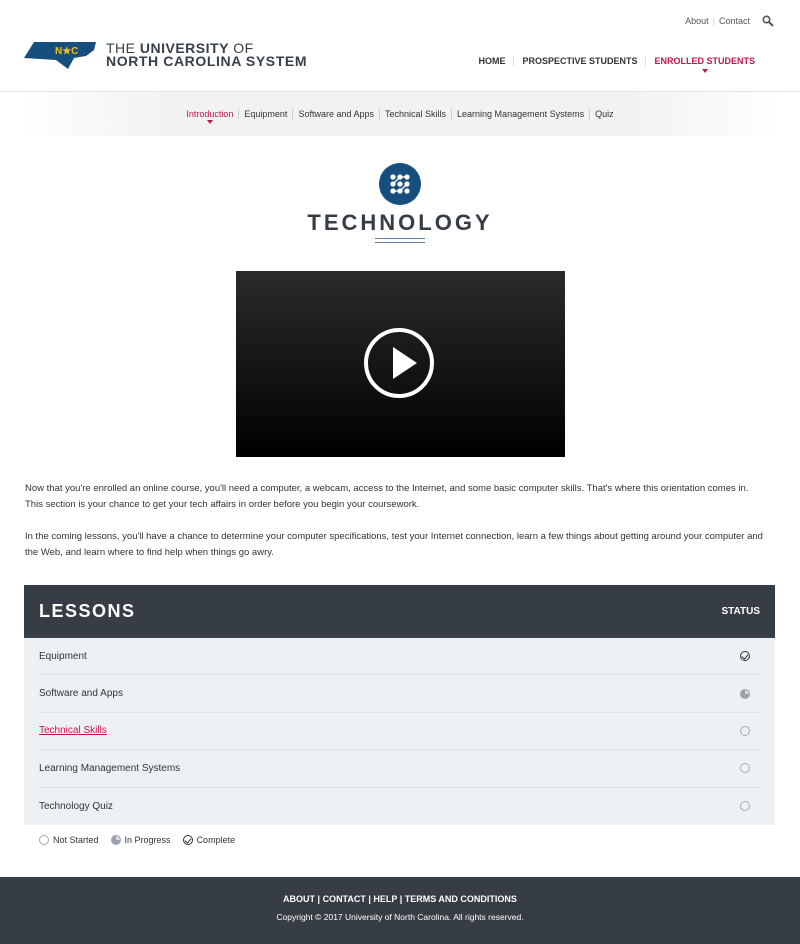 This screenshot has width=800, height=944. Describe the element at coordinates (87, 611) in the screenshot. I see `lessons-heading: LESSONS` at that location.